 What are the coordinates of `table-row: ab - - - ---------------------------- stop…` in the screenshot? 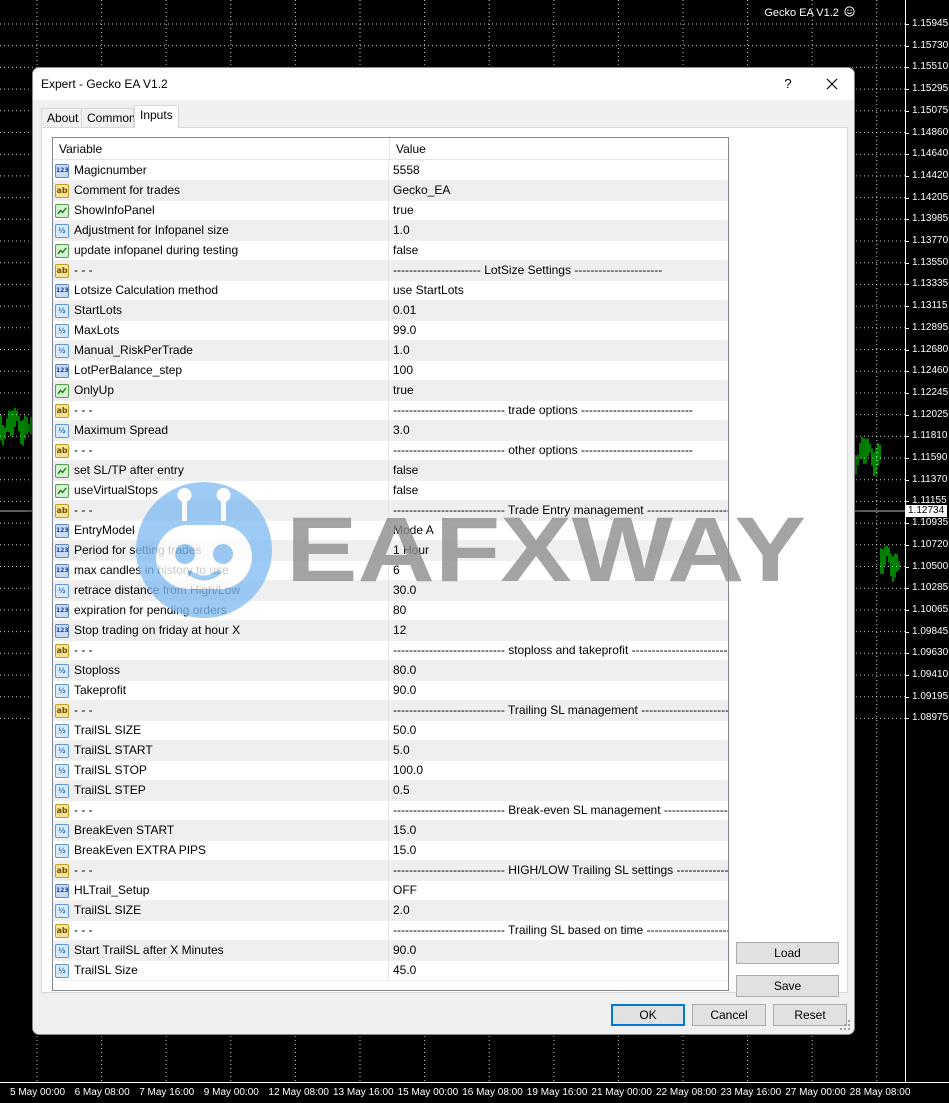 It's located at (390, 651).